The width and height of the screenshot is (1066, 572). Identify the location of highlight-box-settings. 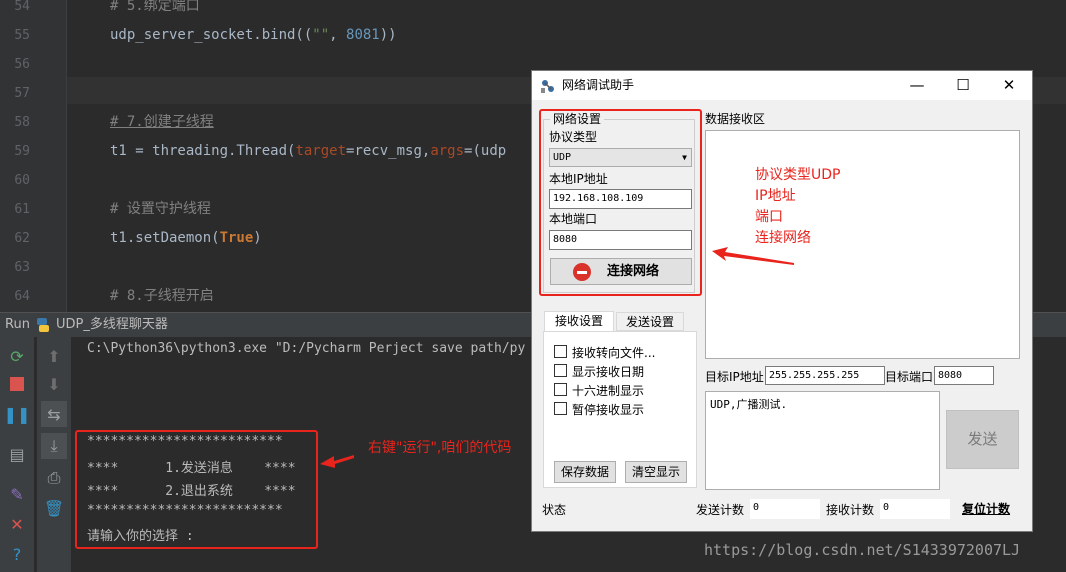
(620, 202).